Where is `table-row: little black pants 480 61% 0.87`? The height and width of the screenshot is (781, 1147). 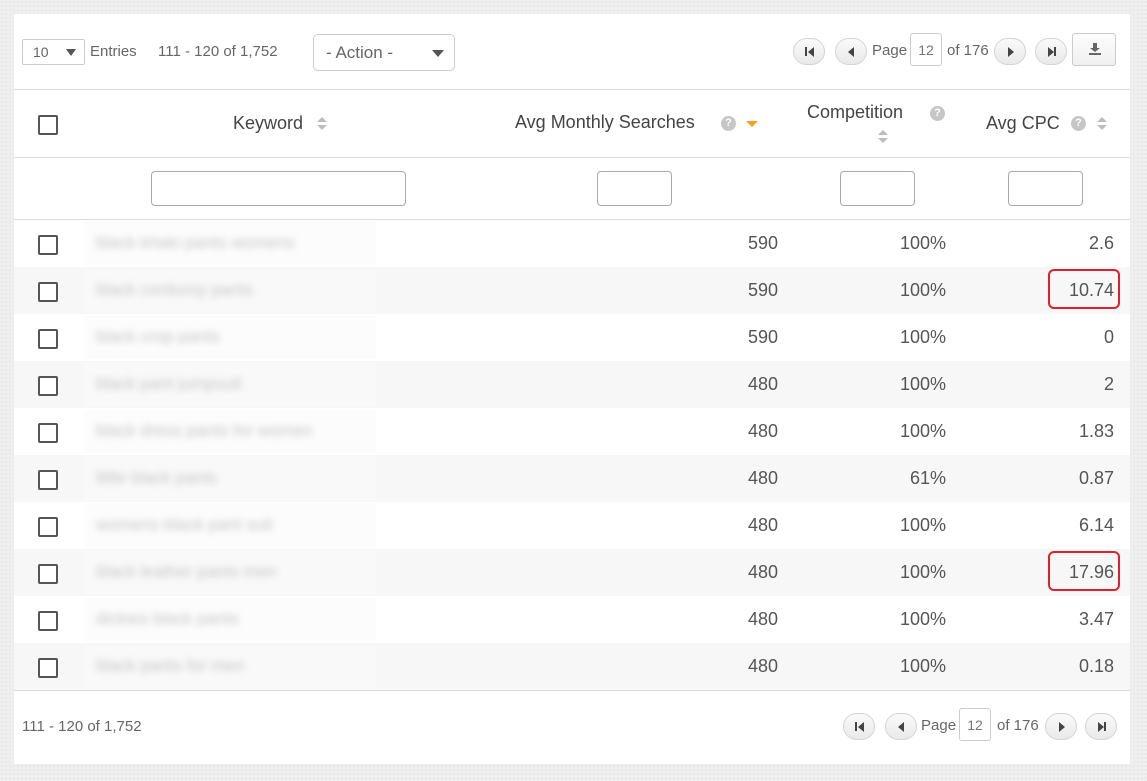
table-row: little black pants 480 61% 0.87 is located at coordinates (572, 478).